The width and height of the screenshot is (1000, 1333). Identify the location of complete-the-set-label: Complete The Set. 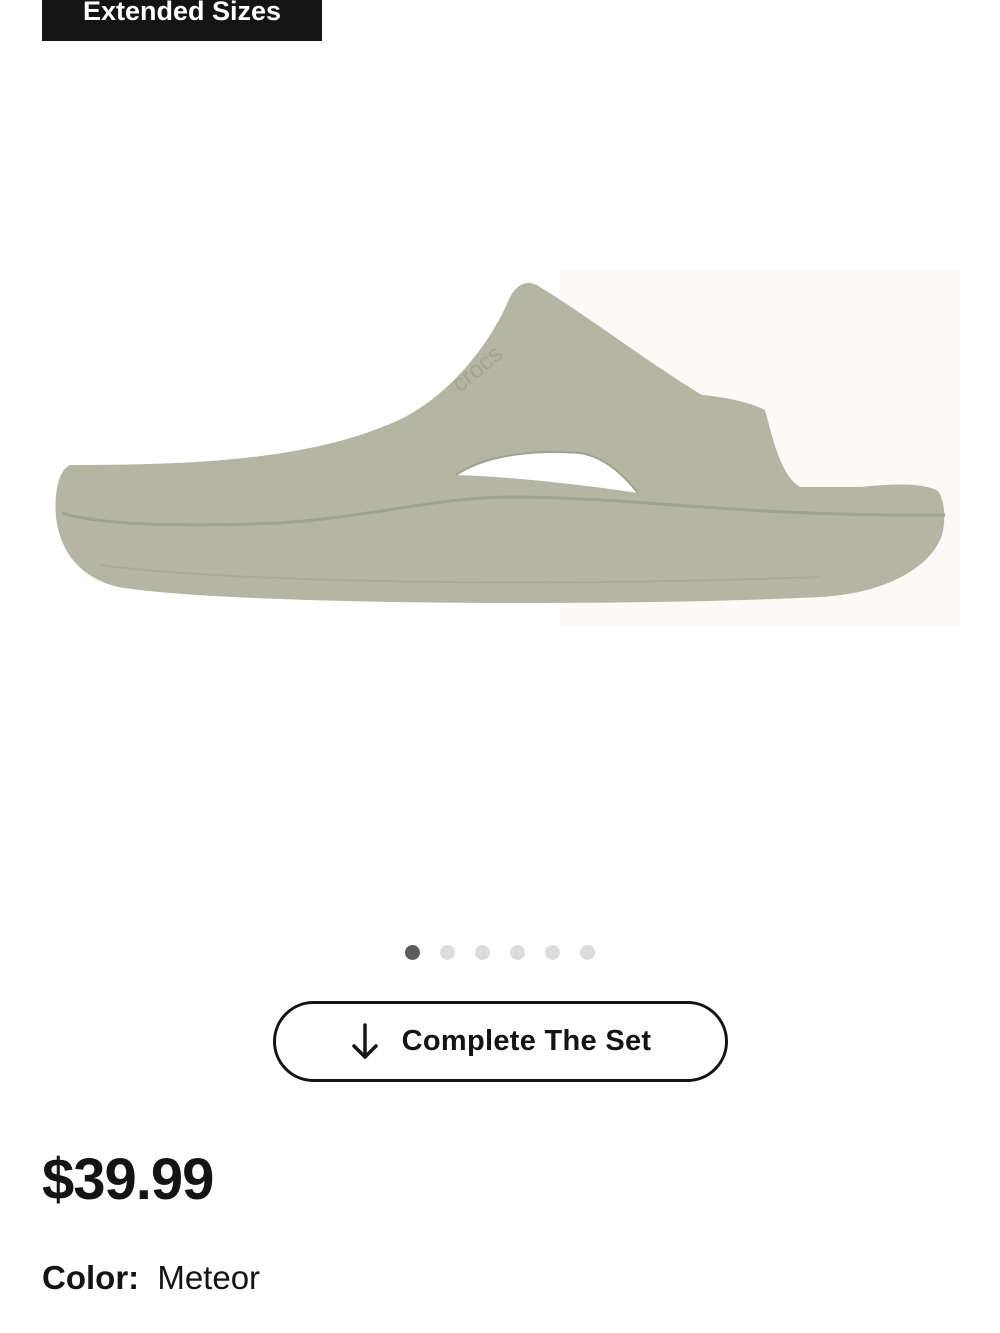
(526, 1041).